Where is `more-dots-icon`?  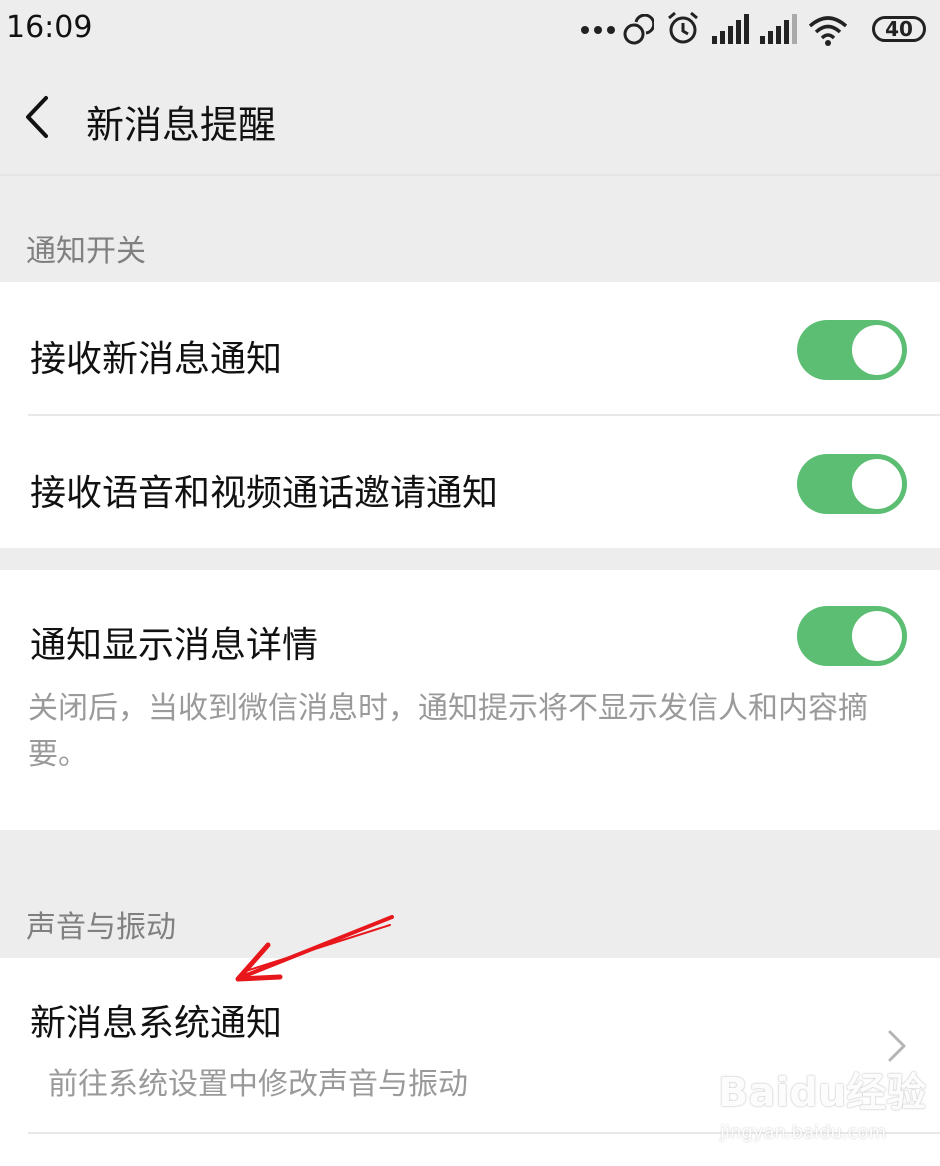 more-dots-icon is located at coordinates (598, 30).